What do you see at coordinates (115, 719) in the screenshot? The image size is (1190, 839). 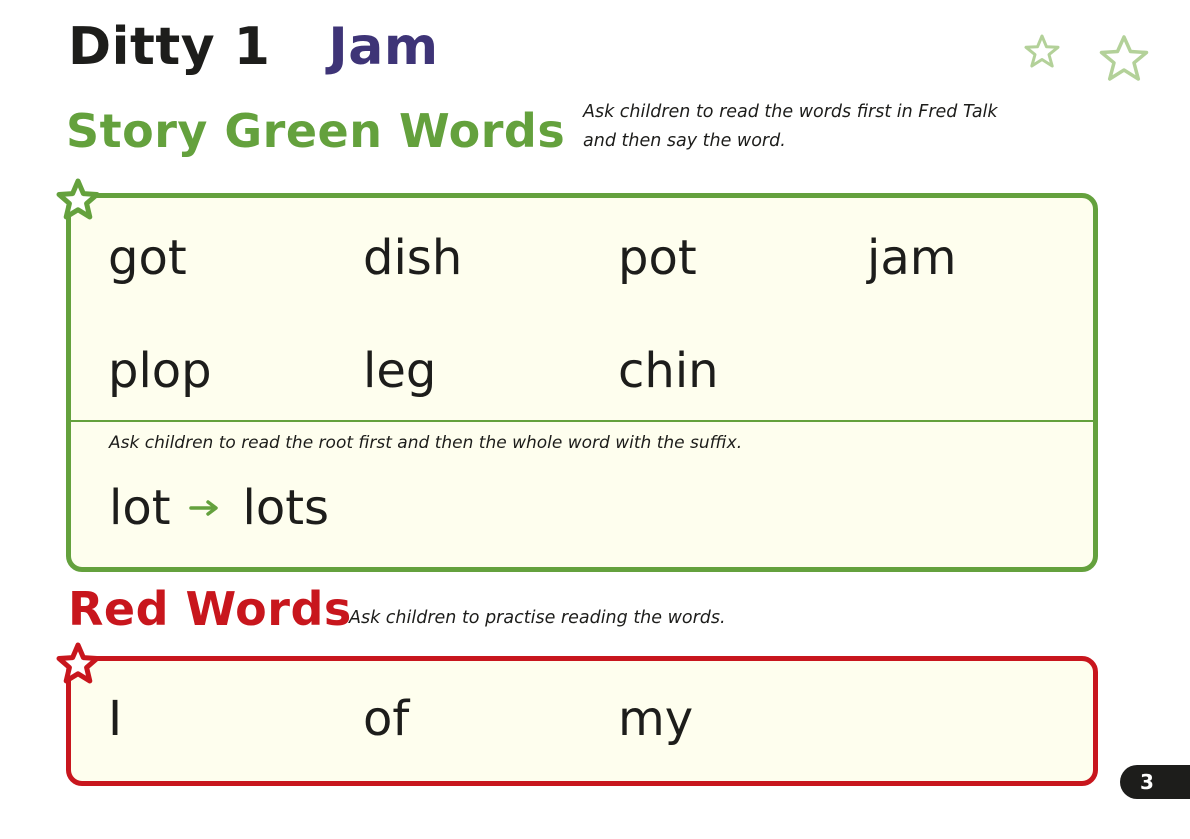 I see `red-word: I` at bounding box center [115, 719].